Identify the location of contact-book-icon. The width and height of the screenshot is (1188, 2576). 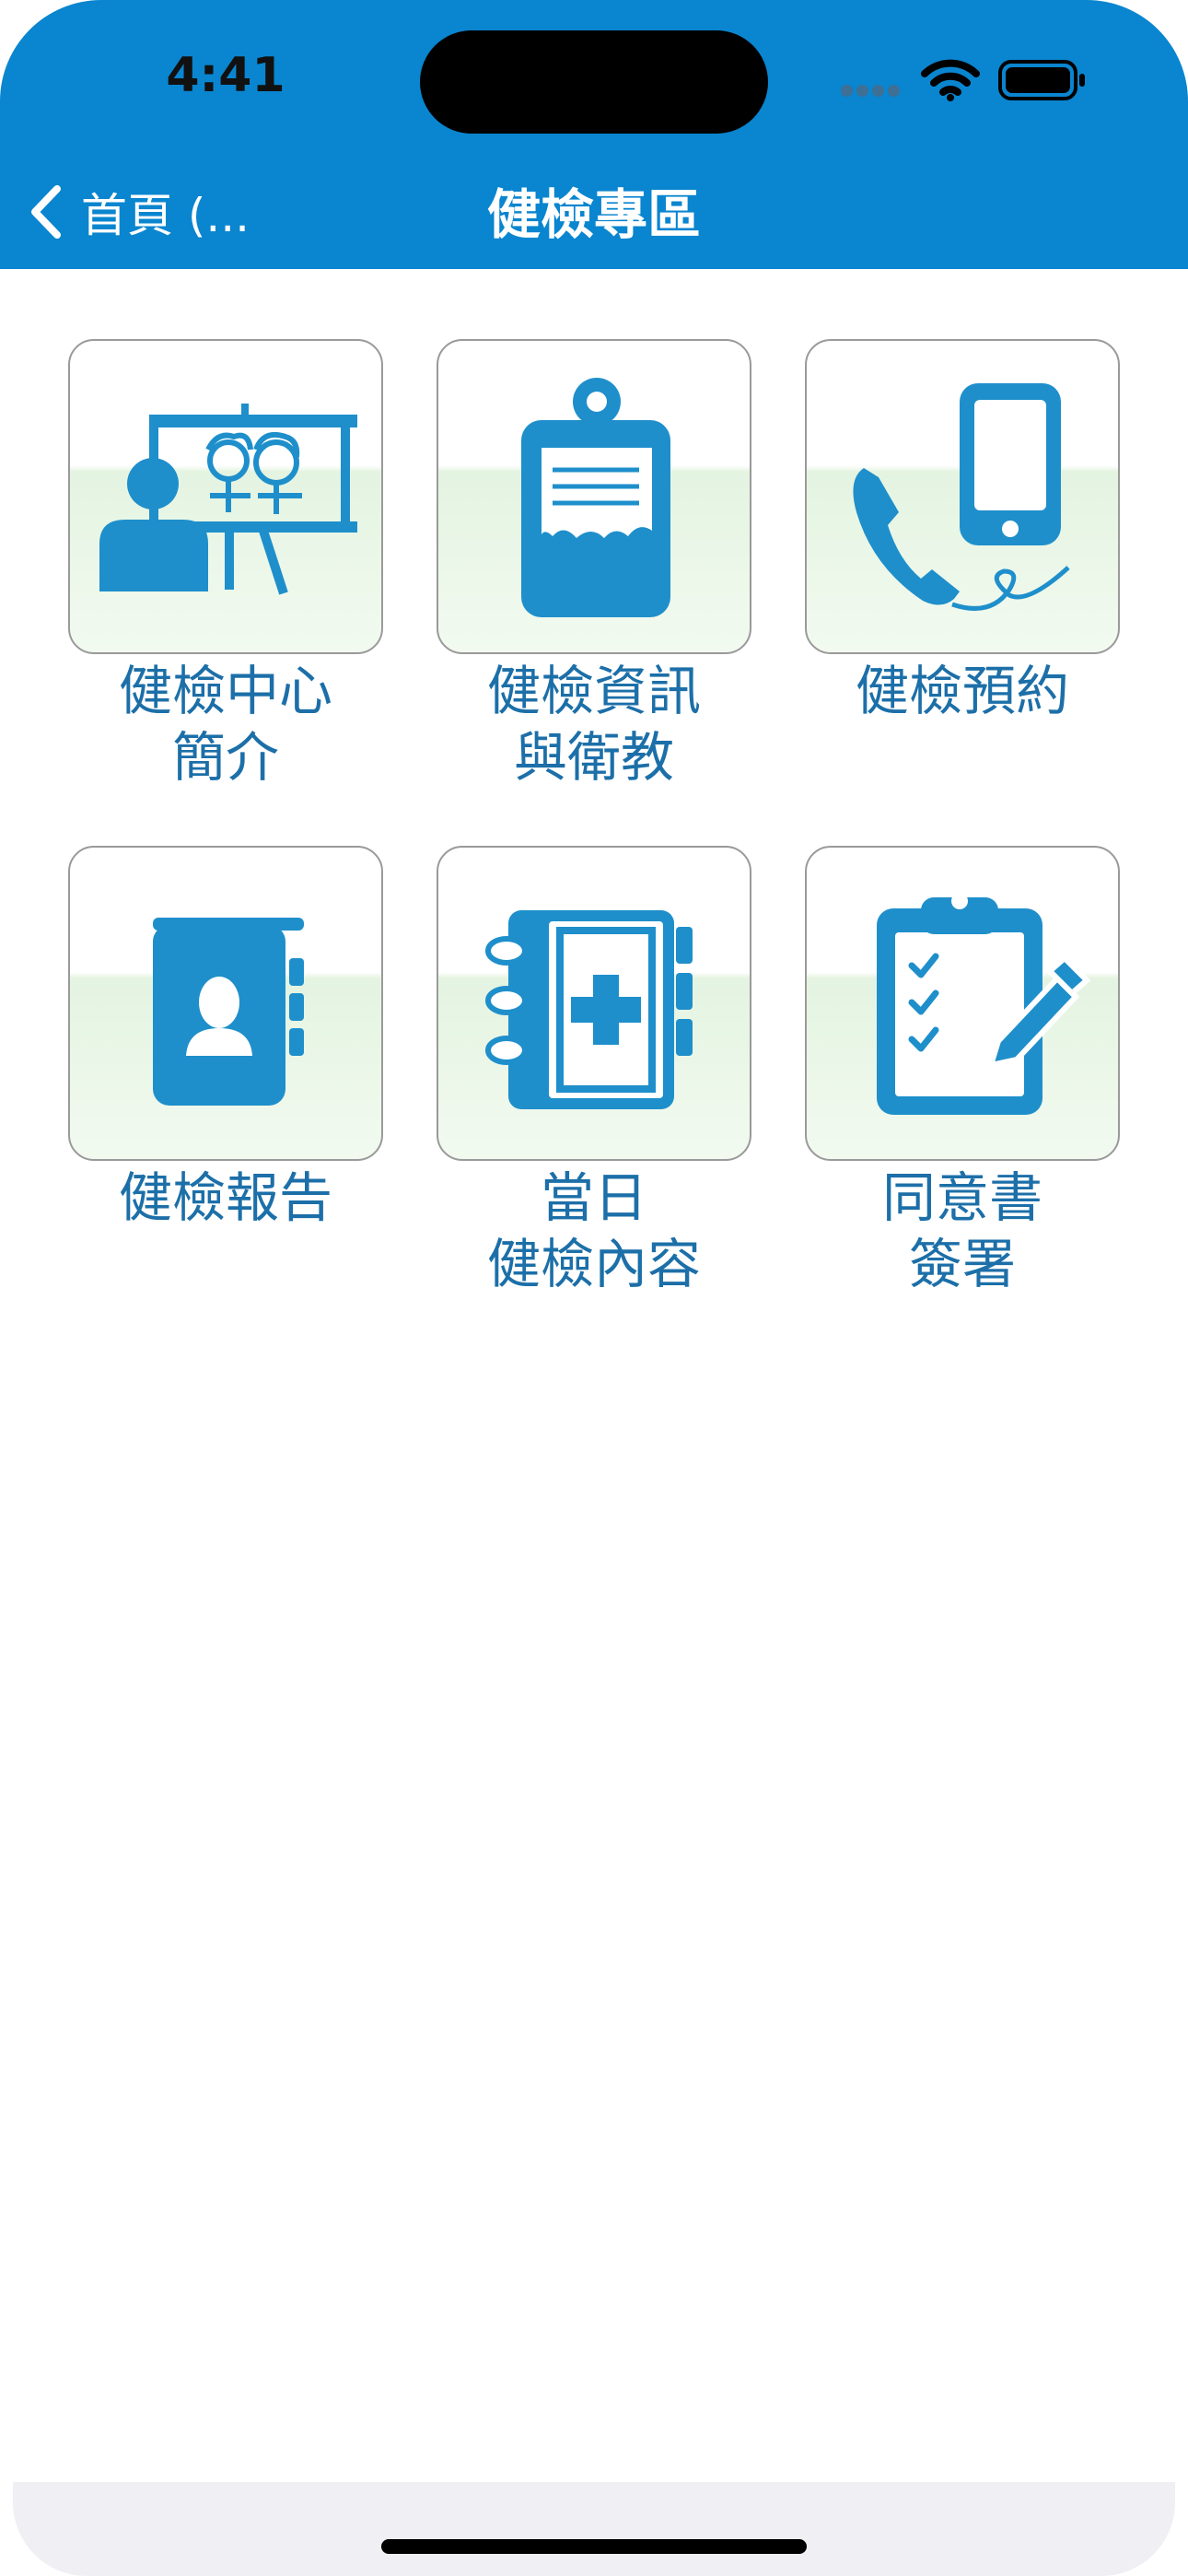
(228, 1012).